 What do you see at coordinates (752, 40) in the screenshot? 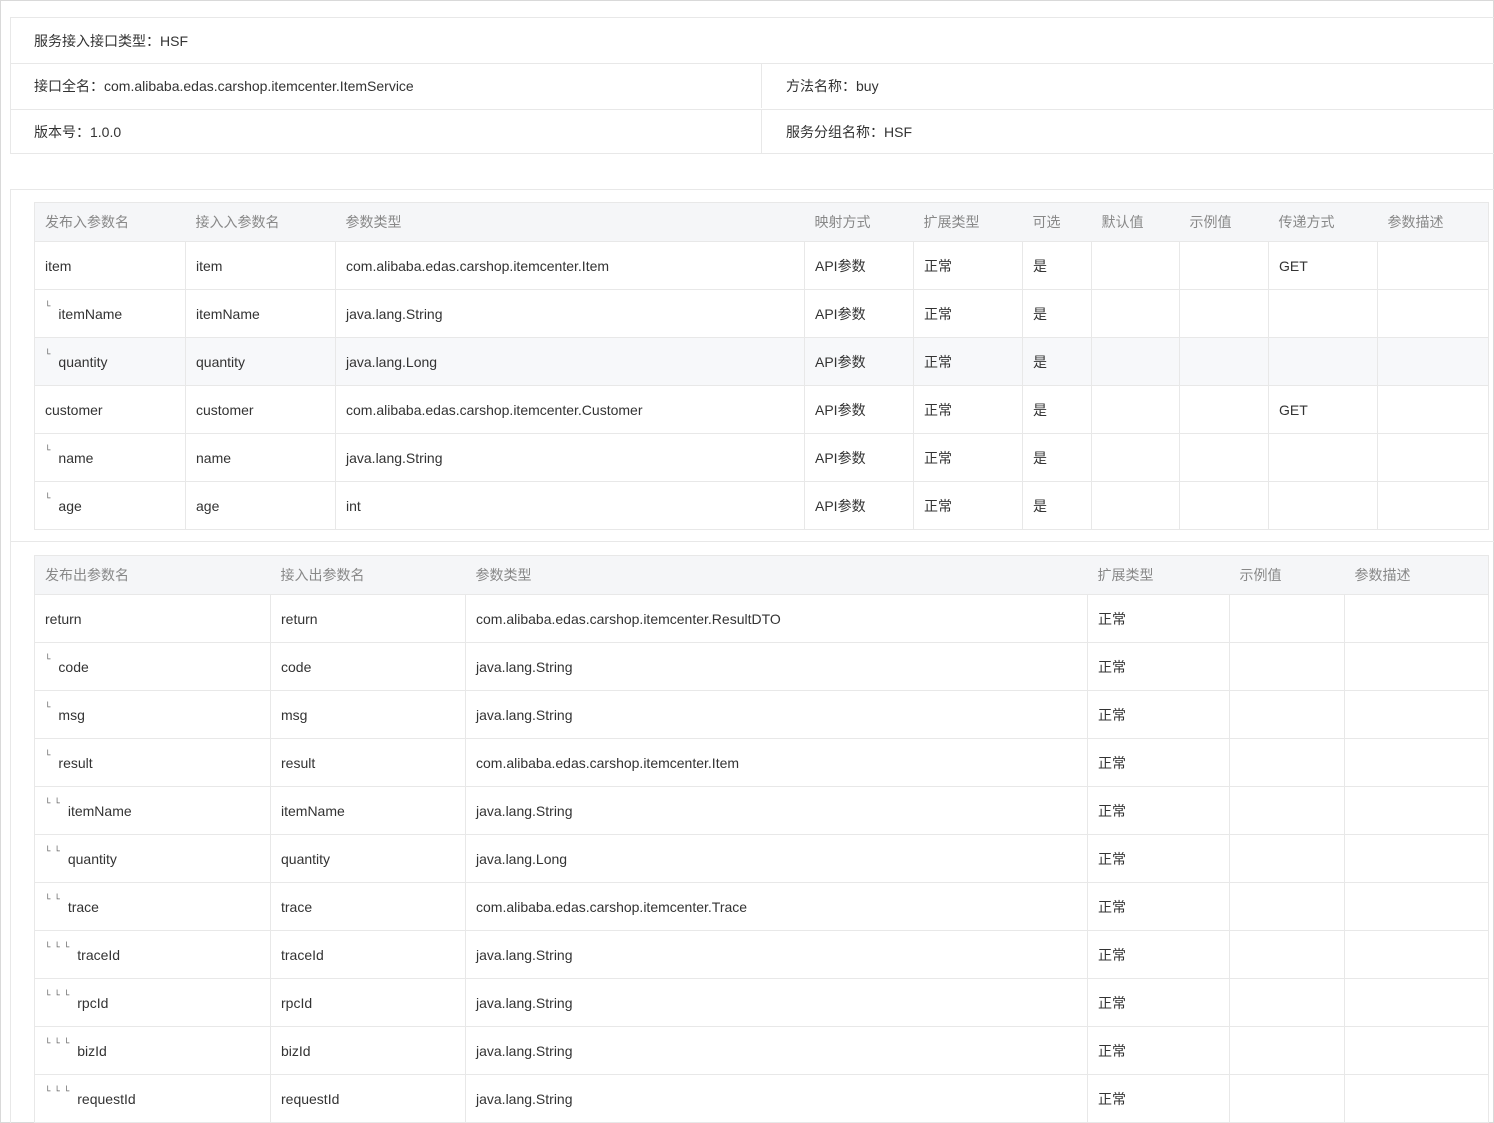
I see `info-row-interface-type: 服务接入接口类型： HSF` at bounding box center [752, 40].